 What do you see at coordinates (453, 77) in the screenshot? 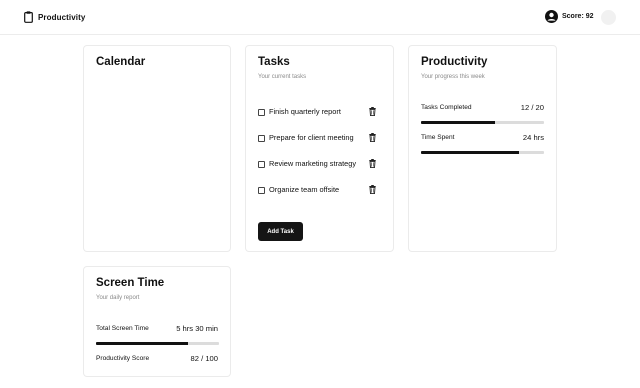
I see `productivity-subtitle: Your progress this week` at bounding box center [453, 77].